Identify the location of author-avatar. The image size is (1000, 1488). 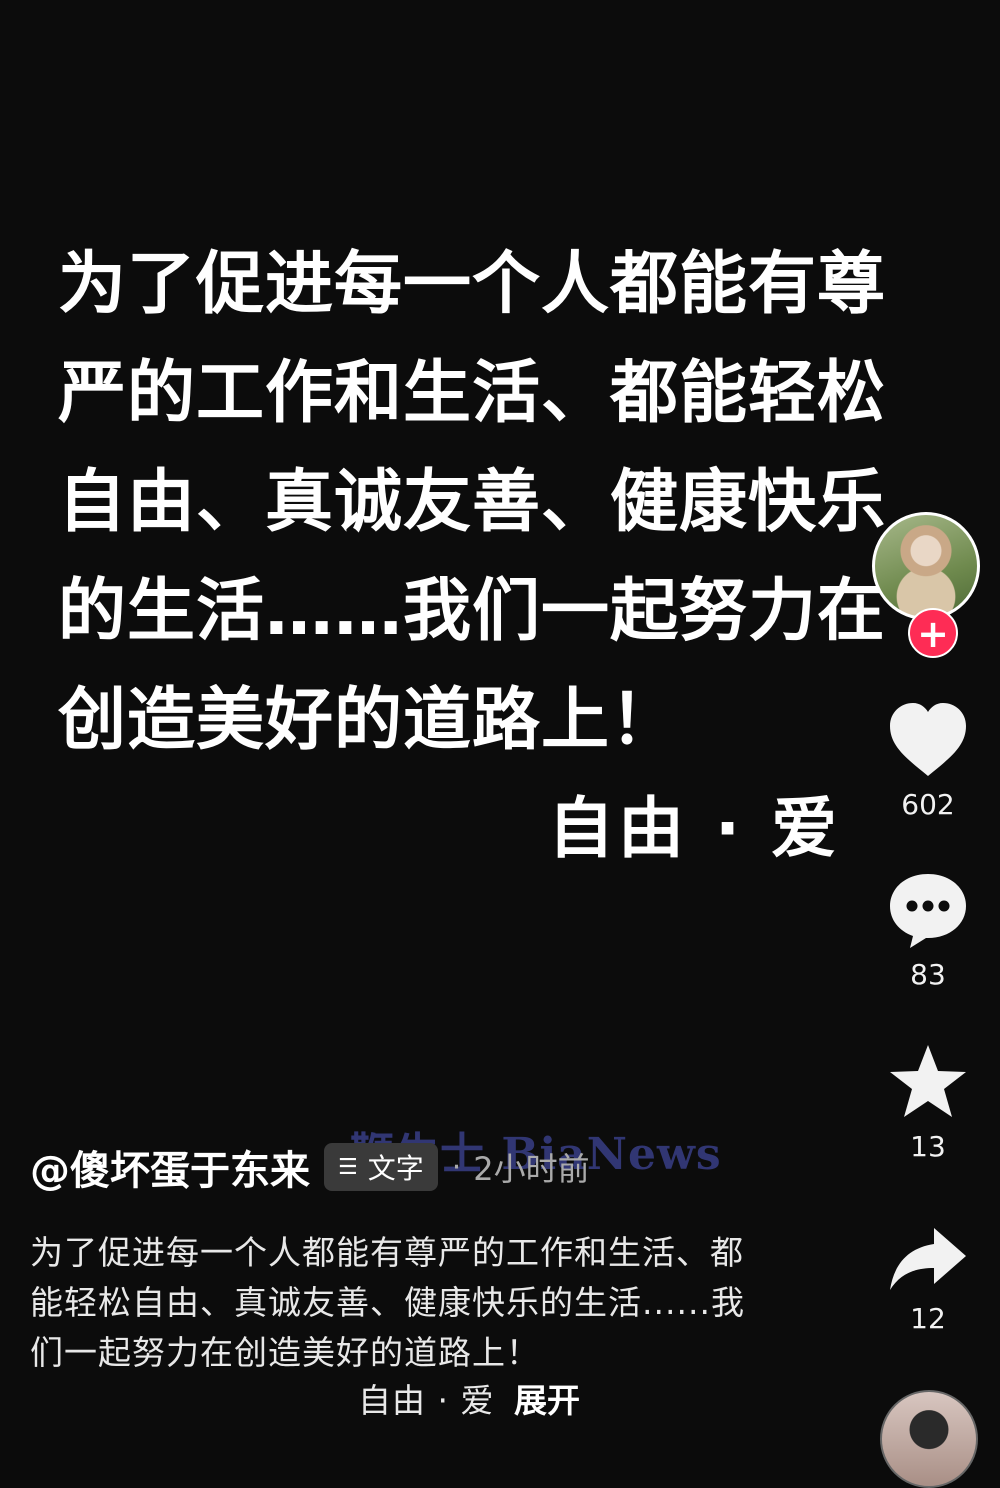
(926, 566).